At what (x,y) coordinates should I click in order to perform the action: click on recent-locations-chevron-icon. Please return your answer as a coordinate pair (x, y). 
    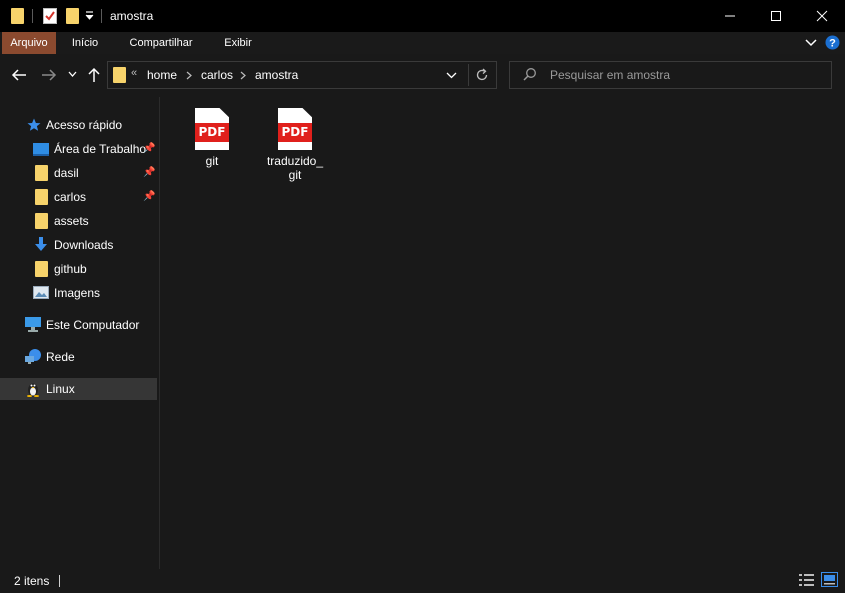
    Looking at the image, I should click on (72, 74).